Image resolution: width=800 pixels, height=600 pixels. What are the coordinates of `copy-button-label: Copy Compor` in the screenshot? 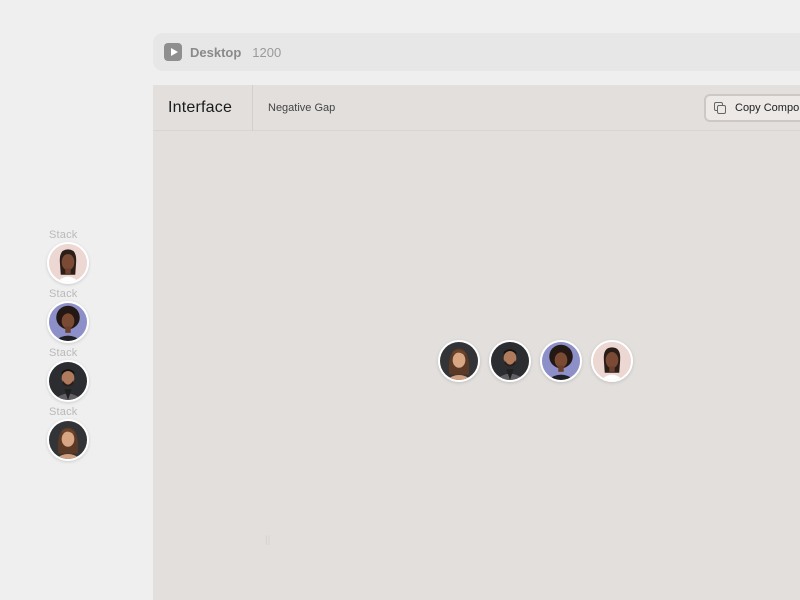 It's located at (767, 108).